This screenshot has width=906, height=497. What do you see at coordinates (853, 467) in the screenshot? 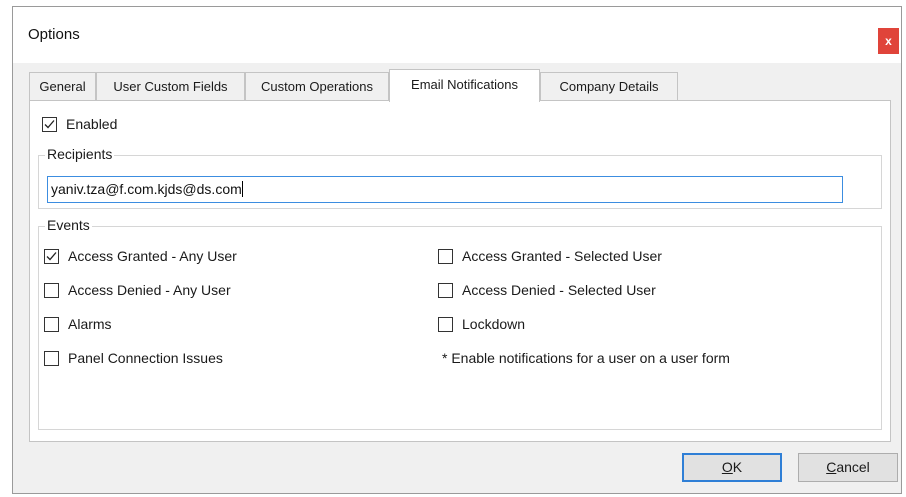
I see `cancel-label: ancel` at bounding box center [853, 467].